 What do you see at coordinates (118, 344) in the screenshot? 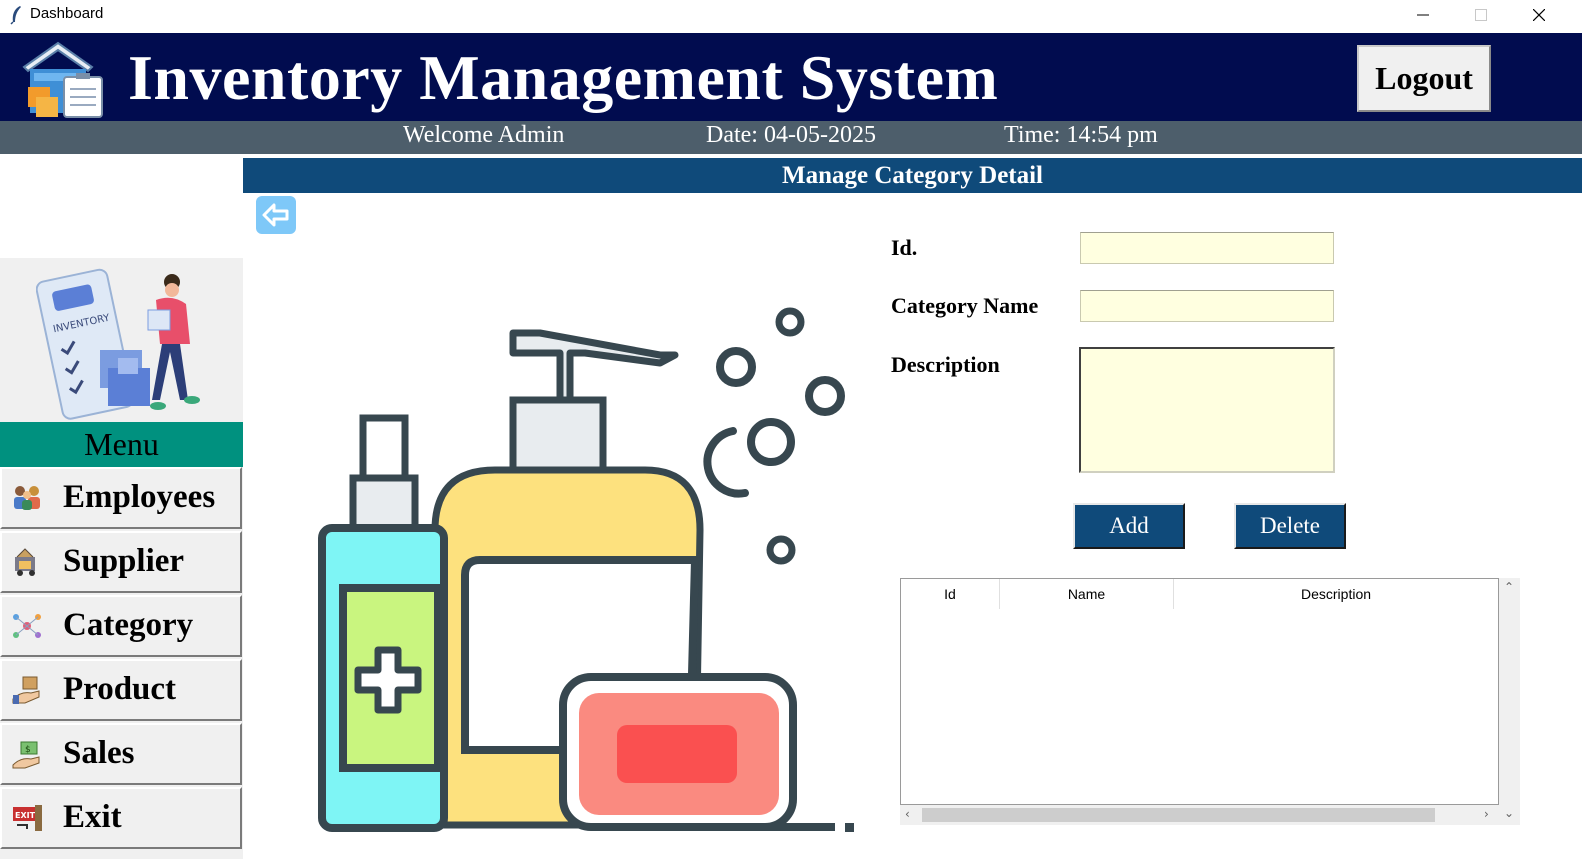
I see `inventory-illustration-icon: INVENTORY` at bounding box center [118, 344].